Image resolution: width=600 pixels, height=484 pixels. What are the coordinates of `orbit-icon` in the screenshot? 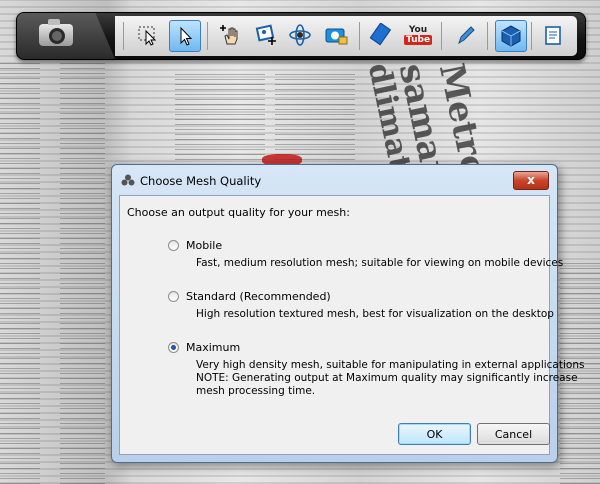 It's located at (300, 35).